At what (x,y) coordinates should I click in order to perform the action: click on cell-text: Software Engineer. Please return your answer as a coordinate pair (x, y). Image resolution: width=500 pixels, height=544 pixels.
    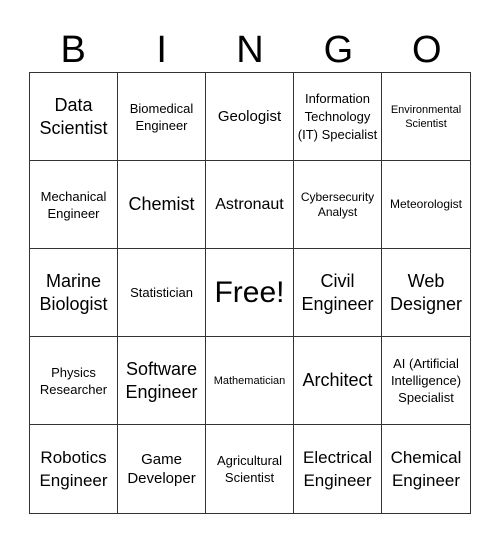
    Looking at the image, I should click on (161, 380).